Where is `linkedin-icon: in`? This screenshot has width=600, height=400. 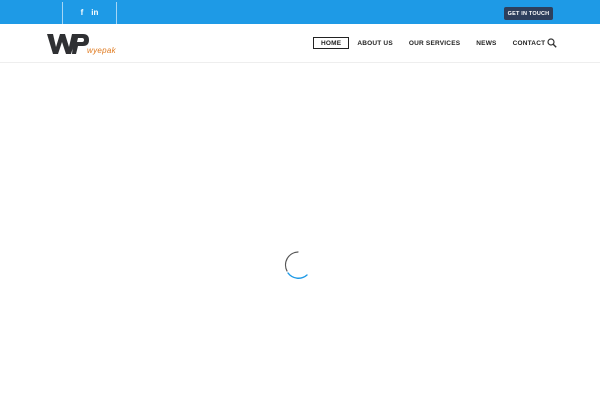
linkedin-icon: in is located at coordinates (94, 13).